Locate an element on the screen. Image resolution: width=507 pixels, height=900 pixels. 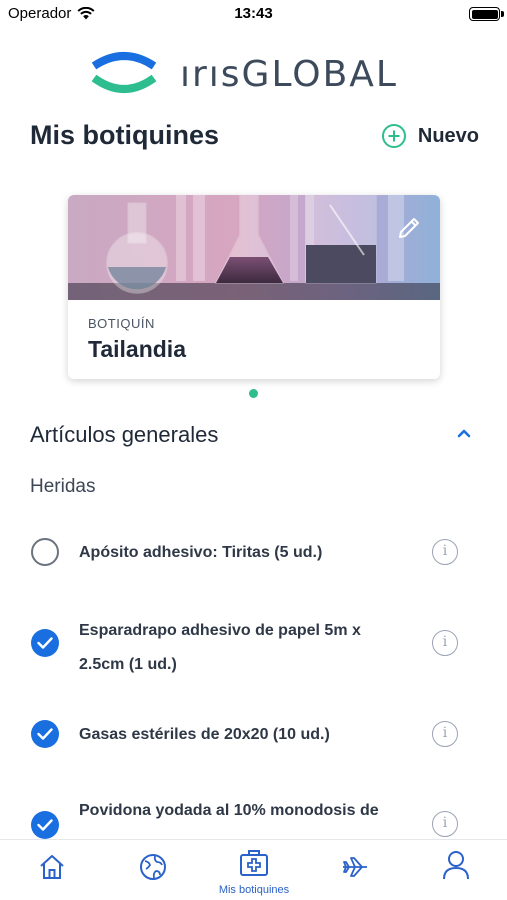
globe-icon is located at coordinates (153, 867).